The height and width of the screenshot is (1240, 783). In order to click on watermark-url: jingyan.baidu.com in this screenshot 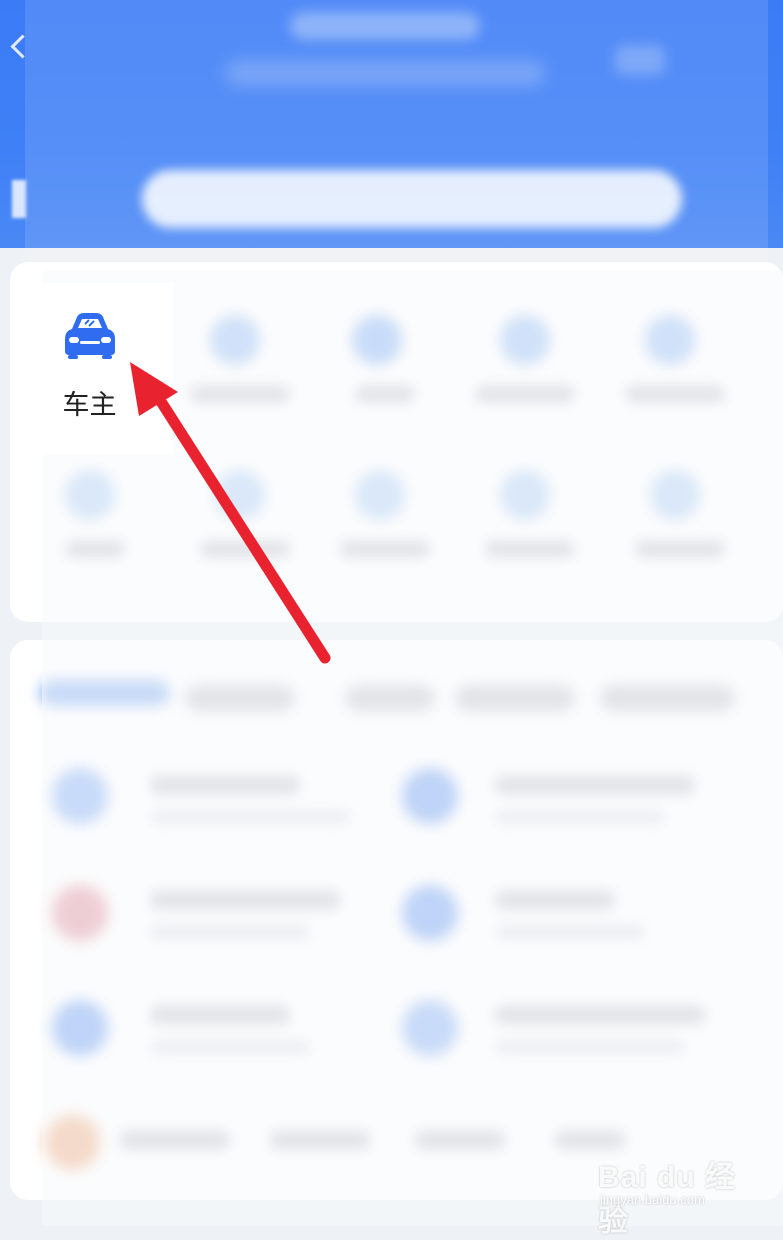, I will do `click(652, 1199)`.